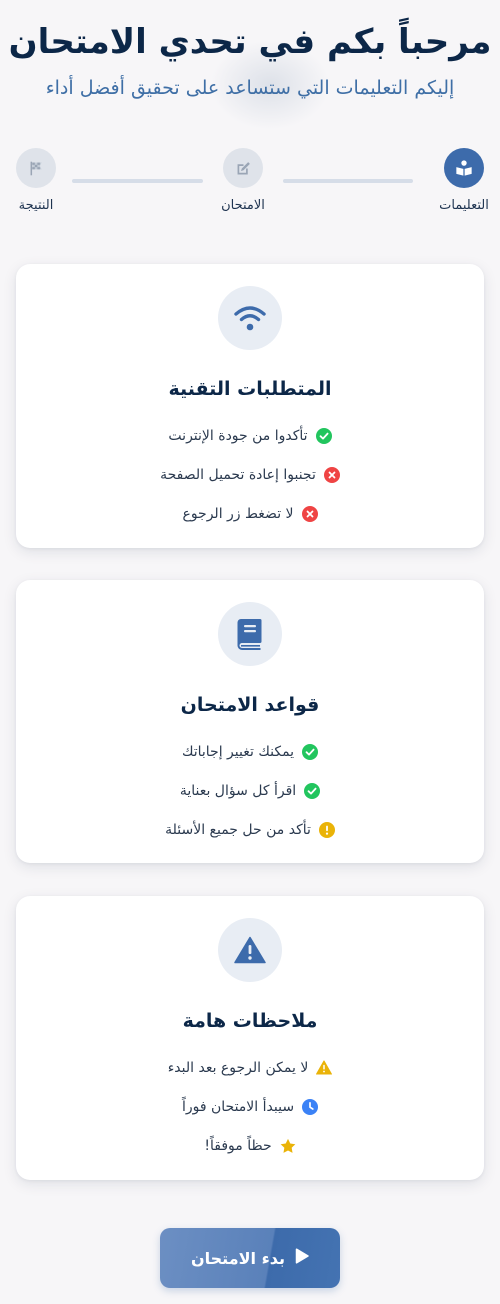 This screenshot has height=1304, width=500. Describe the element at coordinates (243, 205) in the screenshot. I see `step-label: الامتحان` at that location.